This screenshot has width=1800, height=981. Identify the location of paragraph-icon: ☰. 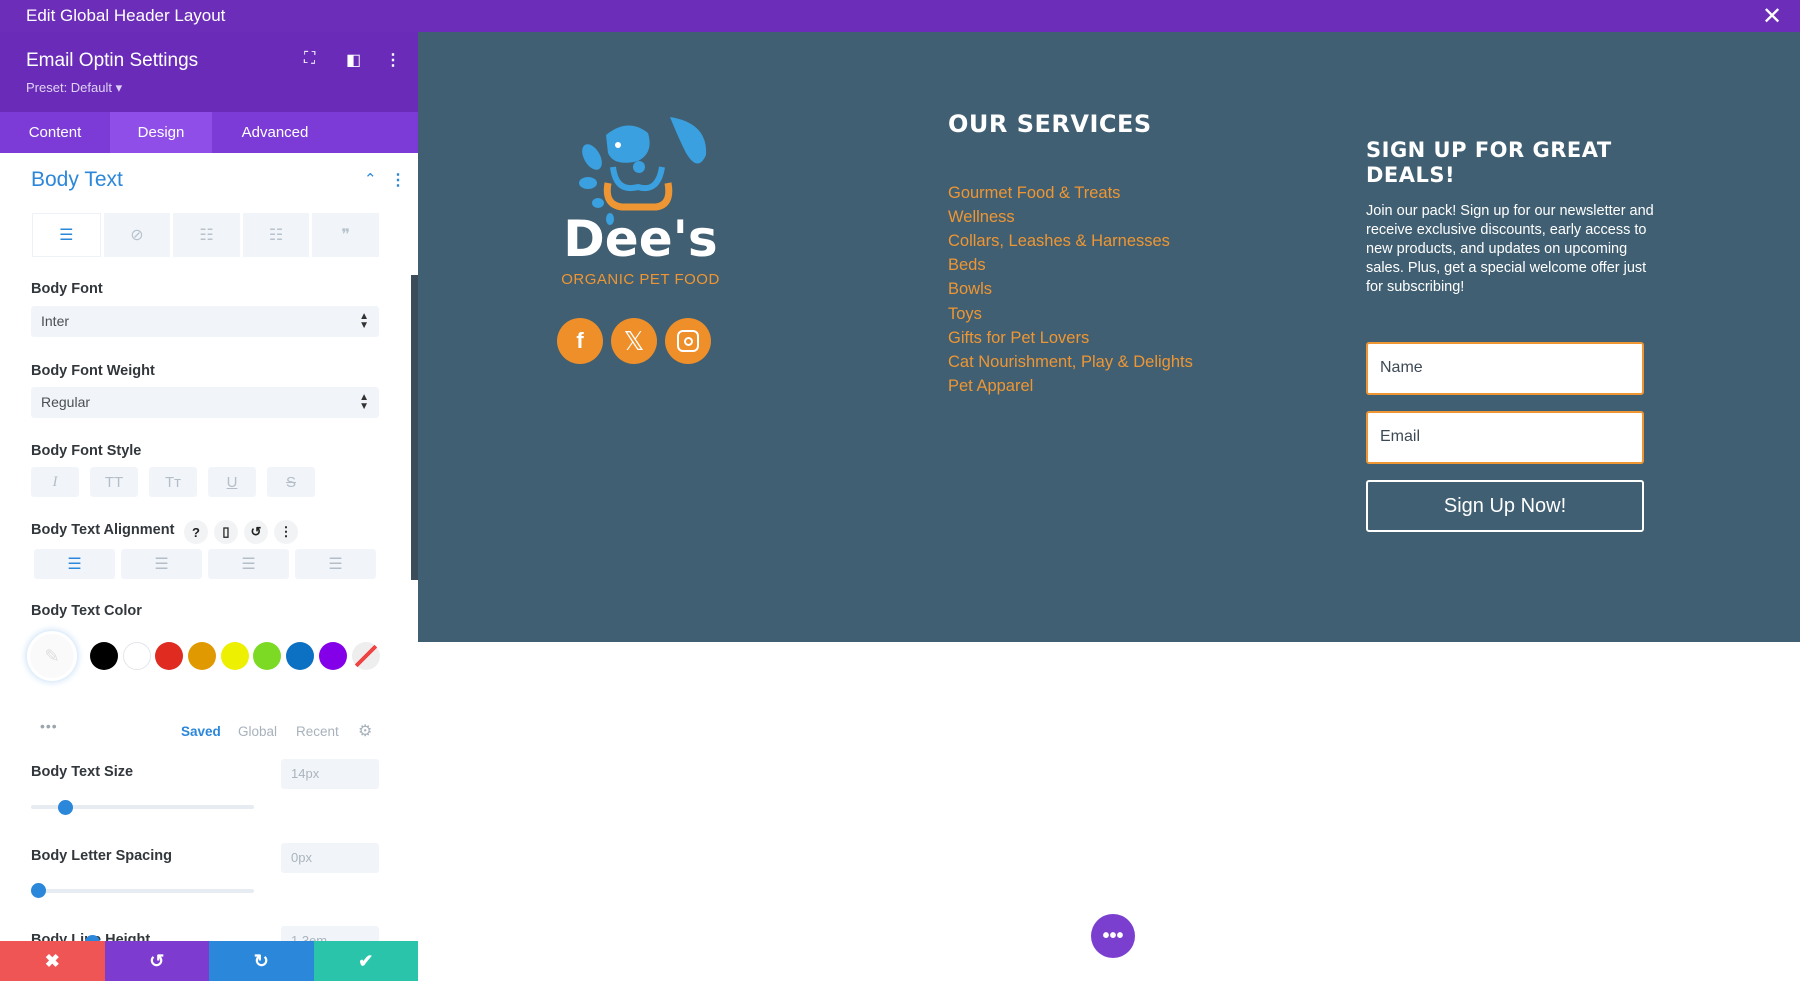
(66, 235).